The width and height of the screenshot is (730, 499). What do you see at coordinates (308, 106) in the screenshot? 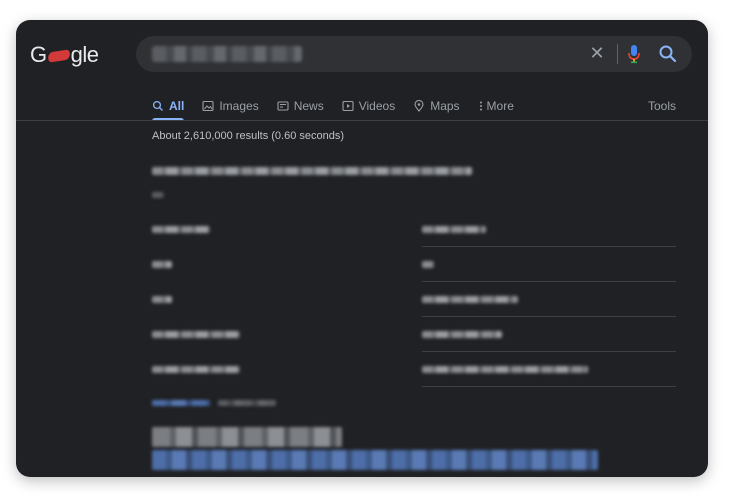
I see `tab-label: News` at bounding box center [308, 106].